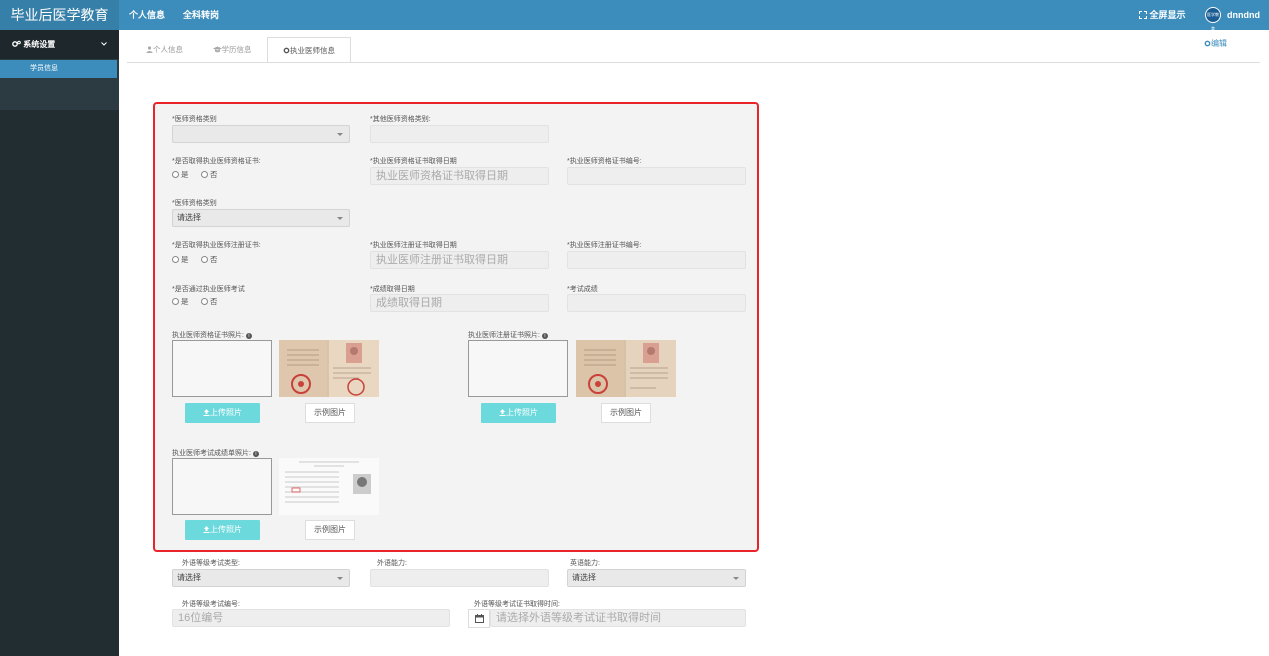 This screenshot has width=1269, height=656. Describe the element at coordinates (1167, 15) in the screenshot. I see `fullscreen-label: 全屏显示` at that location.